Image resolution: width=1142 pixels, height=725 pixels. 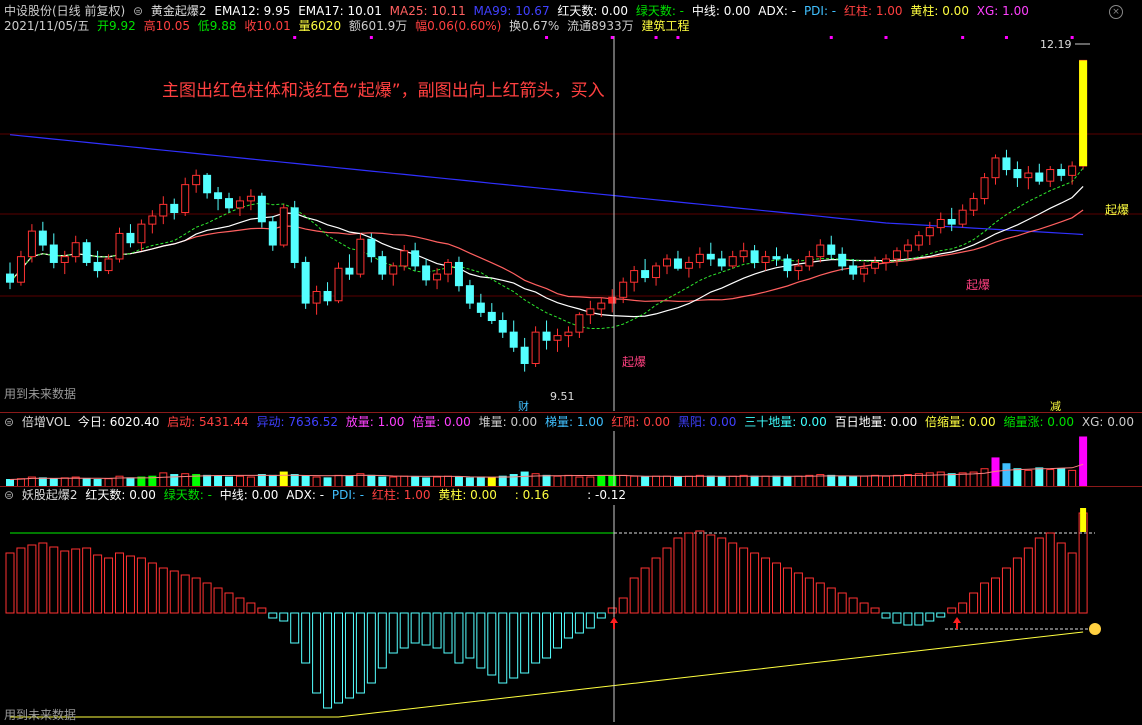 What do you see at coordinates (179, 11) in the screenshot?
I see `indicator-name: 黄金起爆2` at bounding box center [179, 11].